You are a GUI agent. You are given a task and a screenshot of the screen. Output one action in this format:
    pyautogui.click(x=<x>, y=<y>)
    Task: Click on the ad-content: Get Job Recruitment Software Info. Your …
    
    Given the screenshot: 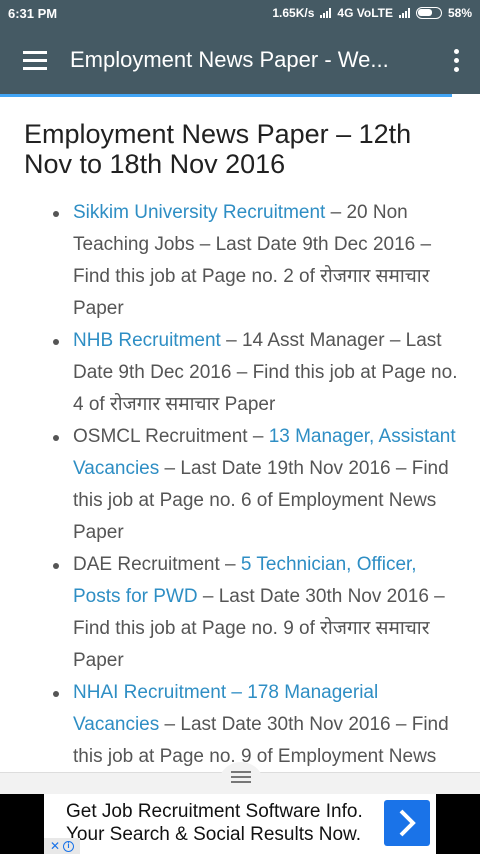 What is the action you would take?
    pyautogui.click(x=240, y=824)
    